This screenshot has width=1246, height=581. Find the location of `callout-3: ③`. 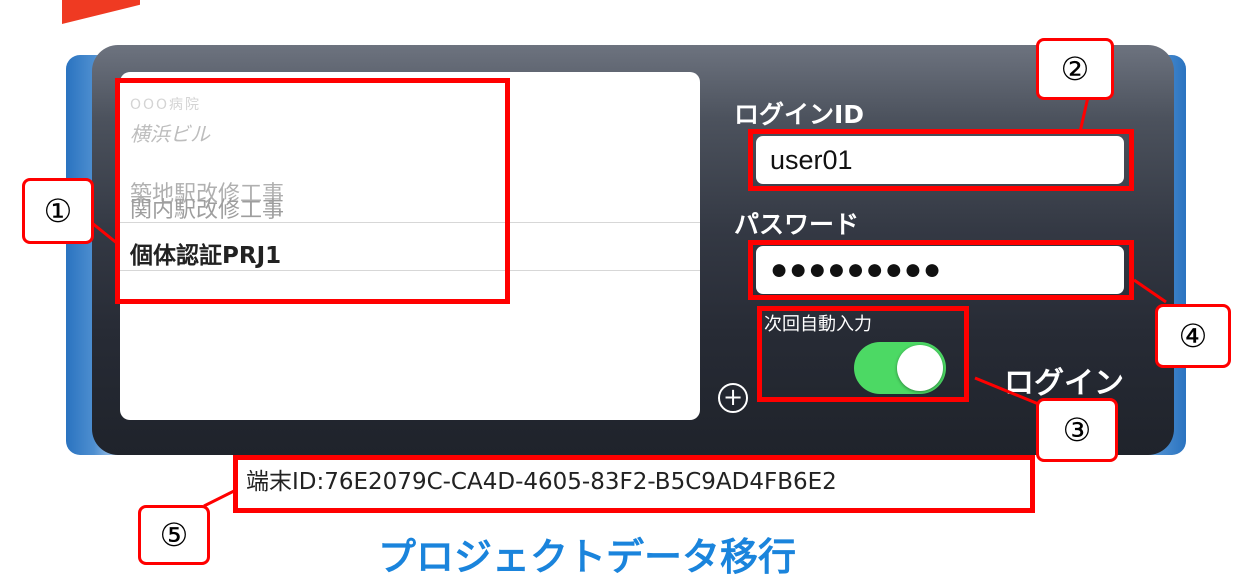

callout-3: ③ is located at coordinates (1077, 430).